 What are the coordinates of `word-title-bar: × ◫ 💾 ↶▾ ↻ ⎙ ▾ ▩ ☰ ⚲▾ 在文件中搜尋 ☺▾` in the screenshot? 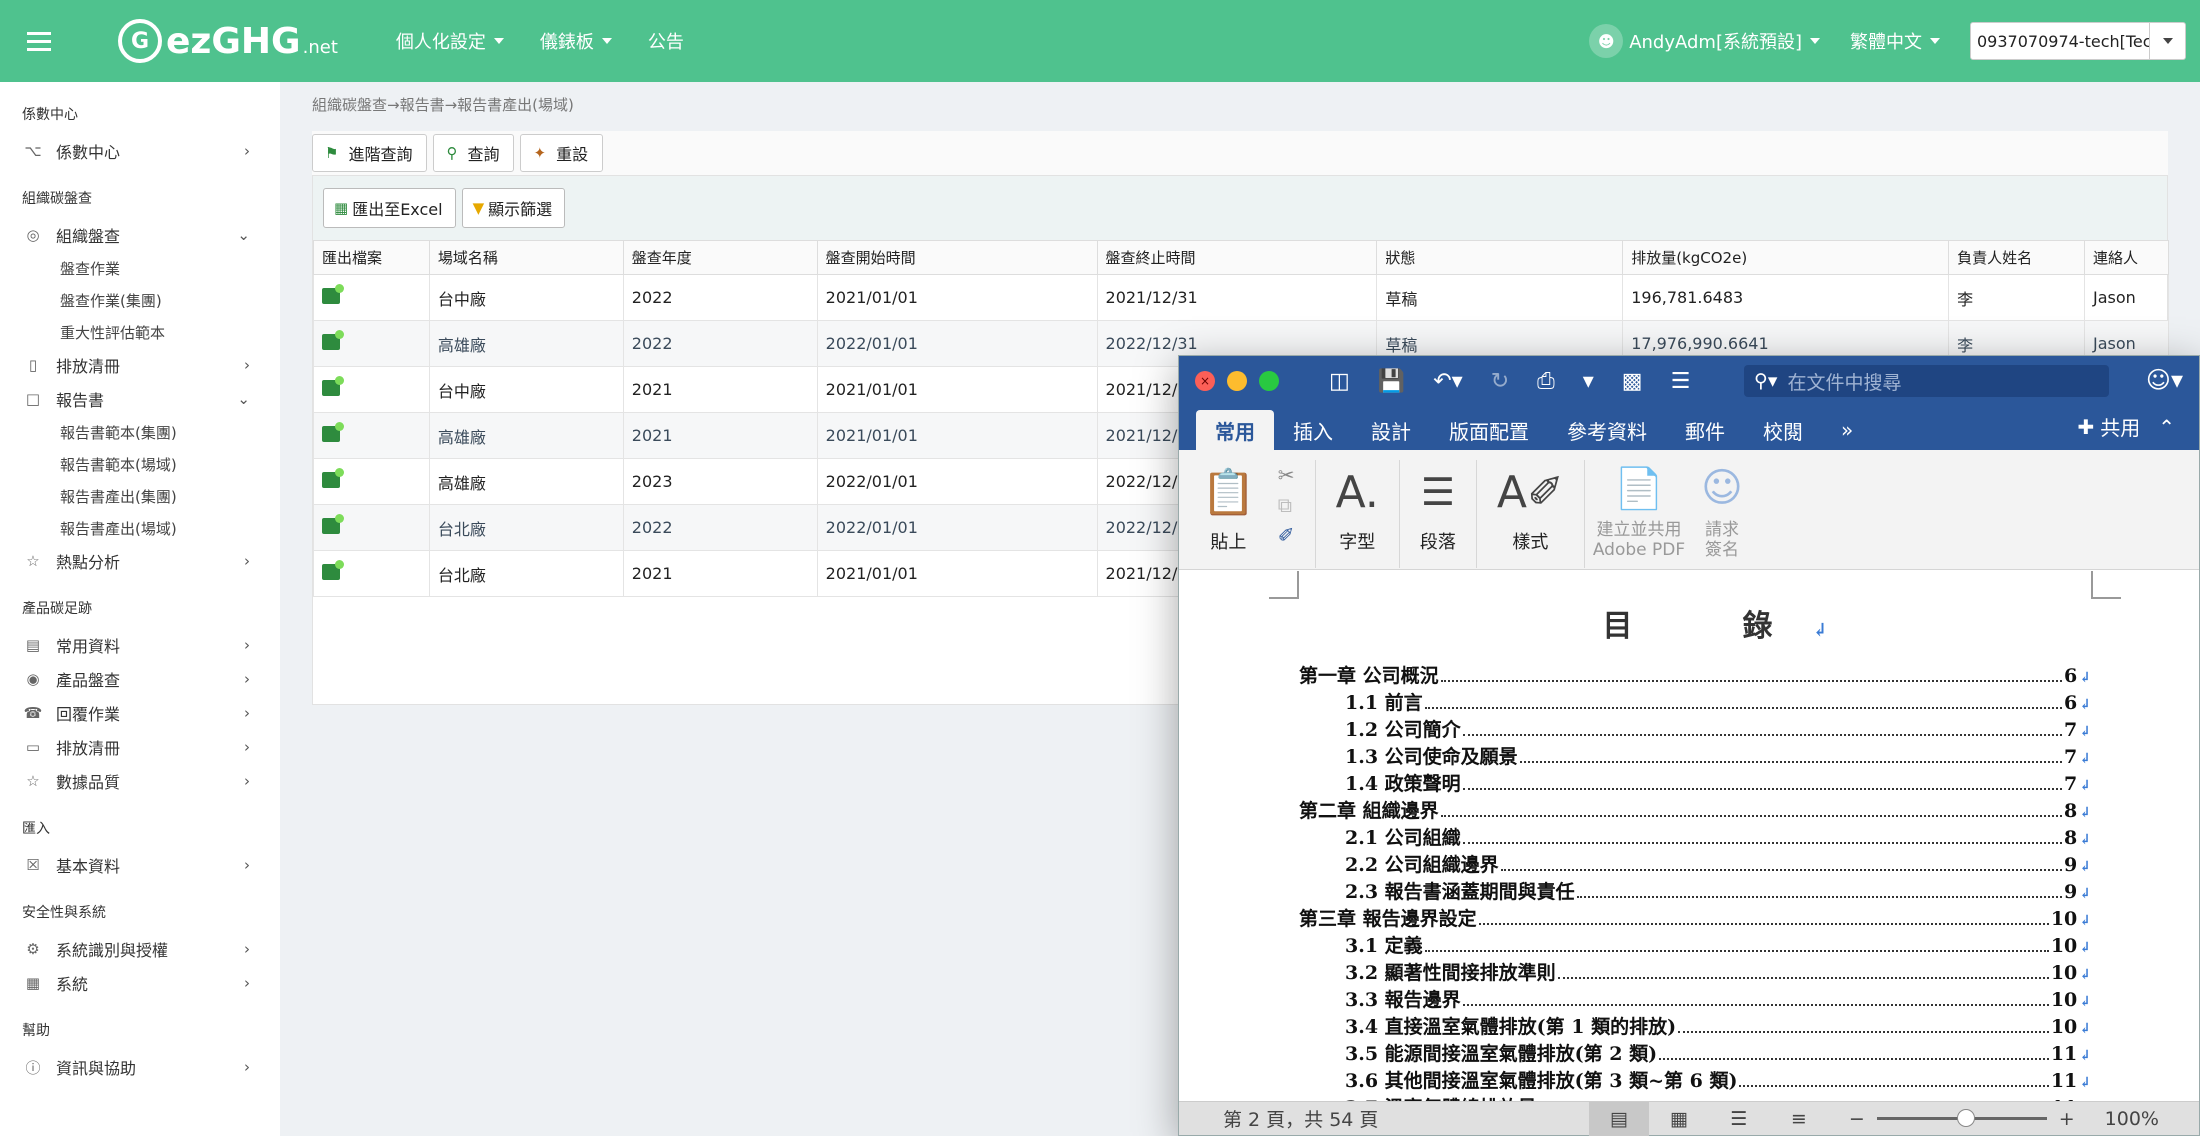 It's located at (1689, 381).